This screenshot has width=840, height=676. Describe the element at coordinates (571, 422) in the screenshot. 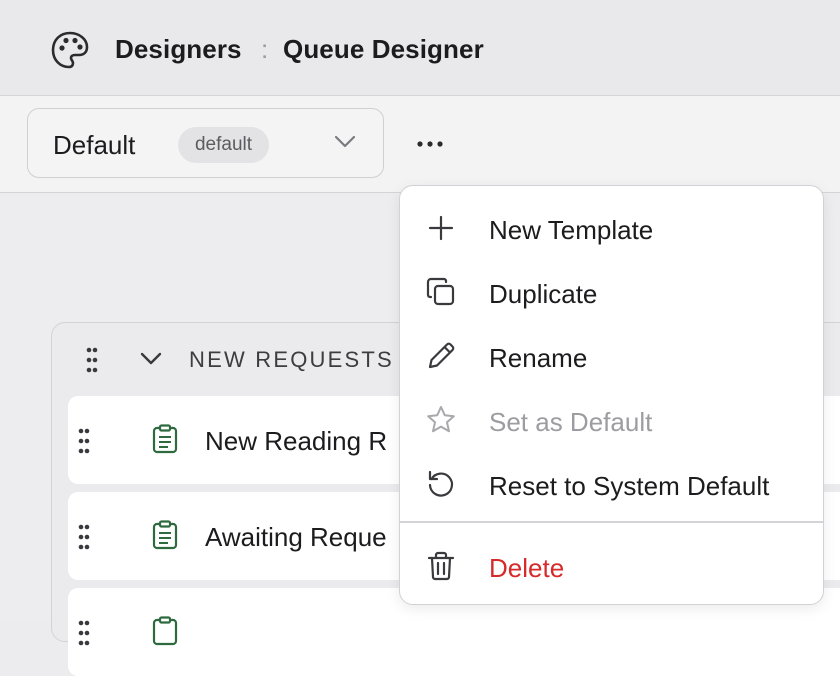

I see `menu-item-label: Set as Default` at that location.